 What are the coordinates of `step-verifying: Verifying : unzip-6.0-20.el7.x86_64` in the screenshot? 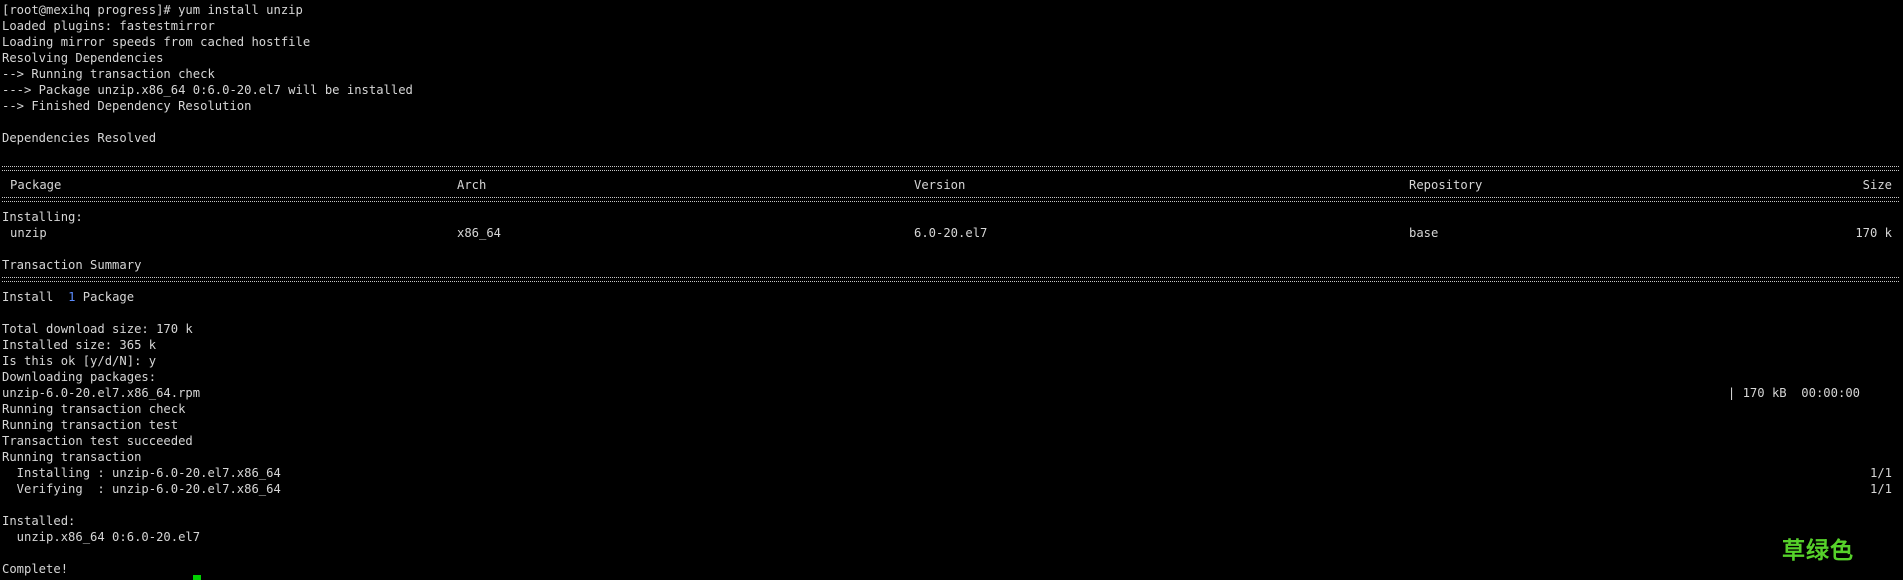 It's located at (141, 489).